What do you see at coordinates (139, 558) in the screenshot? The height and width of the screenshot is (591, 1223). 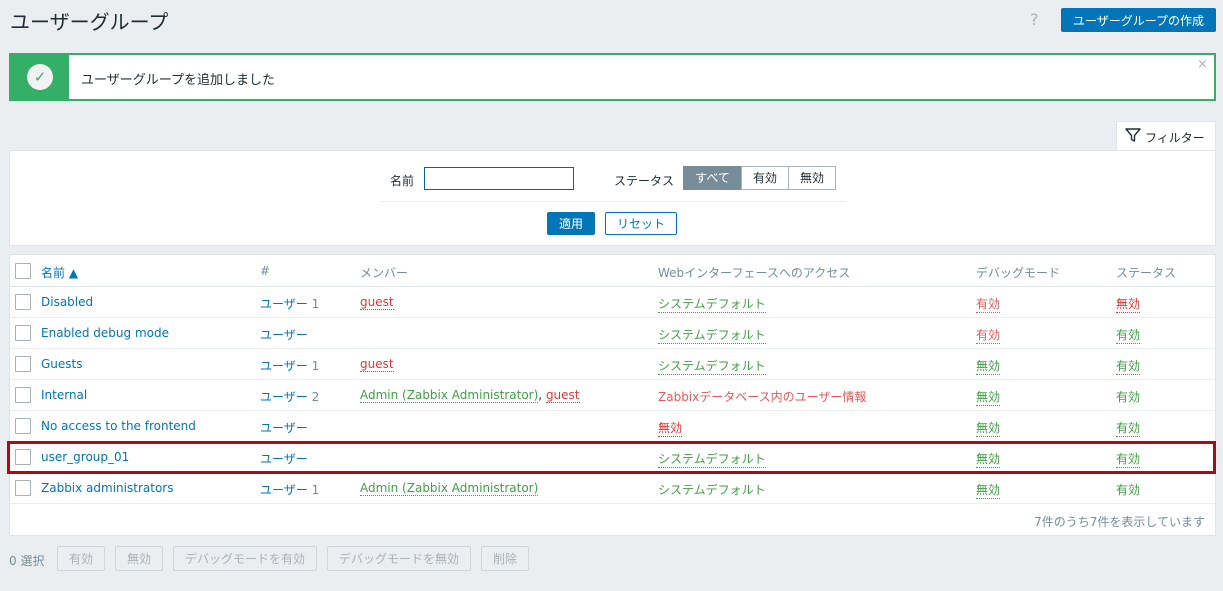 I see `mass-disable-button: 無効` at bounding box center [139, 558].